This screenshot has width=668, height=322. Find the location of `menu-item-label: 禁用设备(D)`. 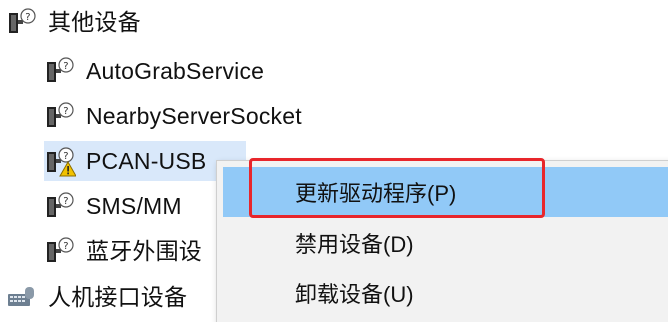

menu-item-label: 禁用设备(D) is located at coordinates (354, 244).